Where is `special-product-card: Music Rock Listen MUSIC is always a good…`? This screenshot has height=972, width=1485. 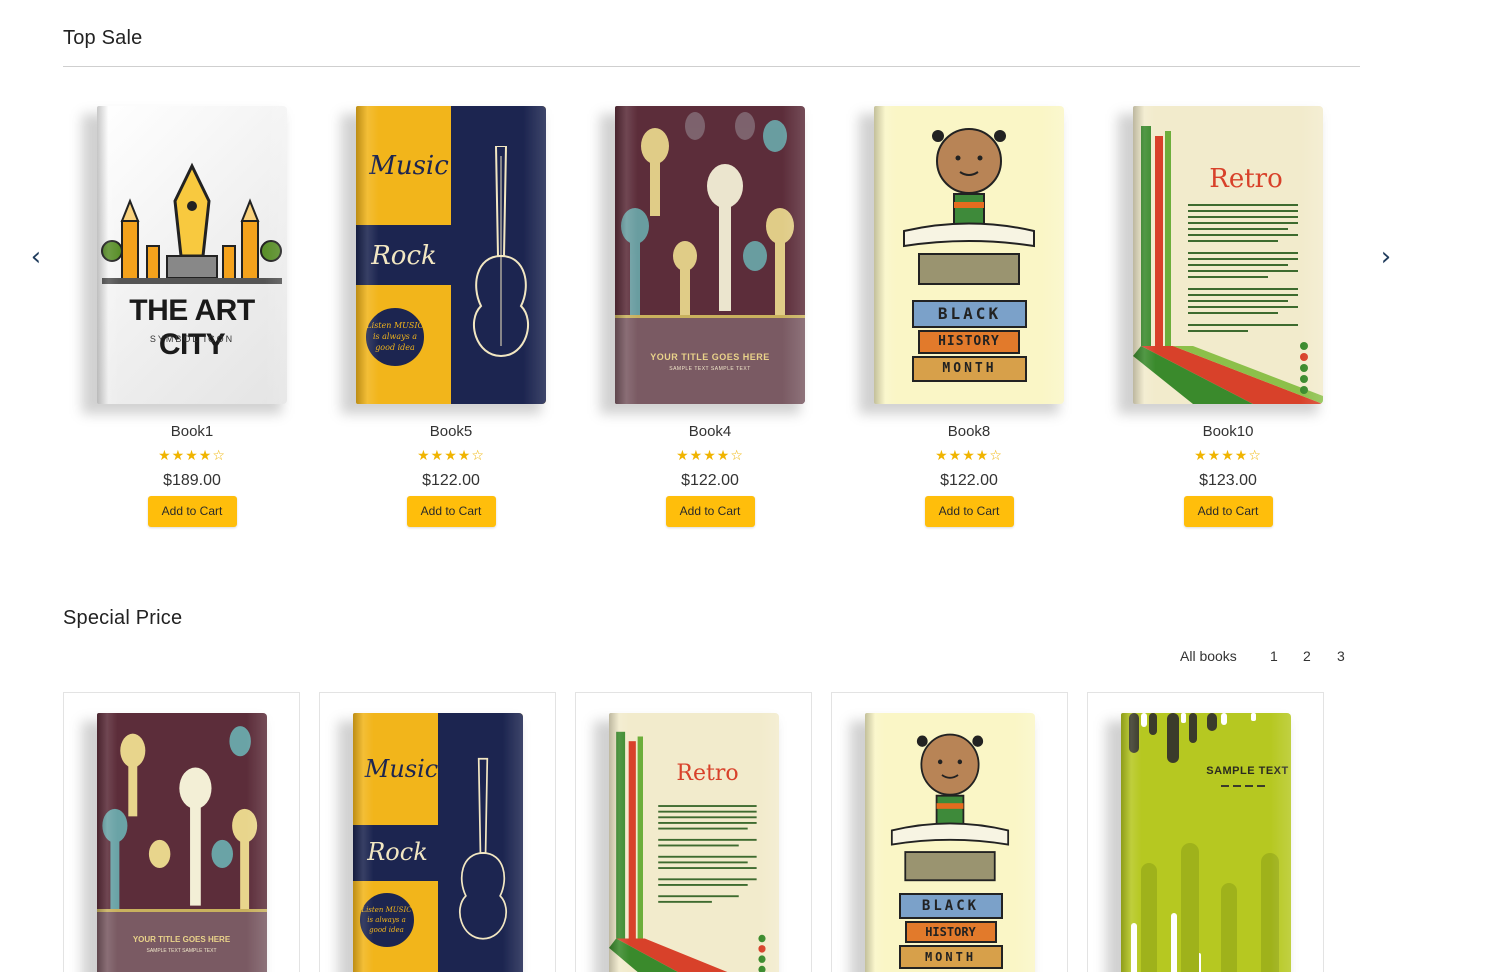
special-product-card: Music Rock Listen MUSIC is always a good… is located at coordinates (437, 832).